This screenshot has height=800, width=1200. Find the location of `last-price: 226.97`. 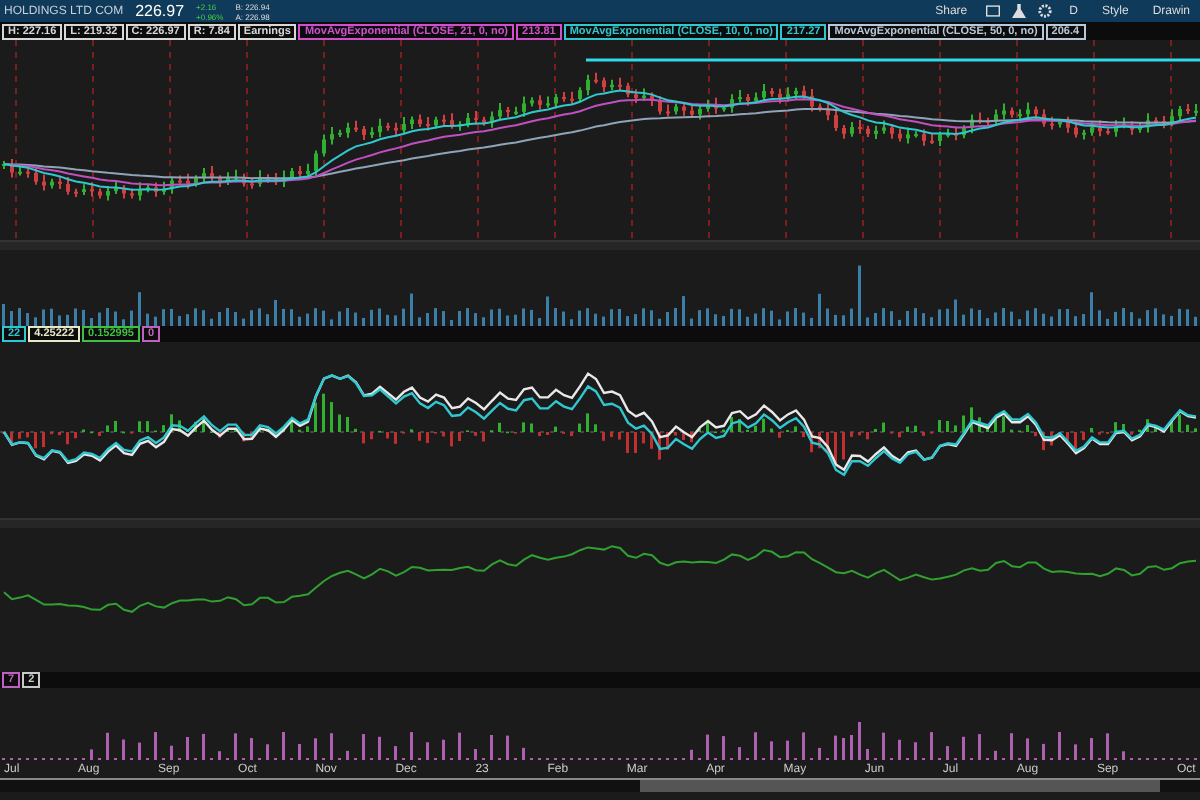

last-price: 226.97 is located at coordinates (160, 11).